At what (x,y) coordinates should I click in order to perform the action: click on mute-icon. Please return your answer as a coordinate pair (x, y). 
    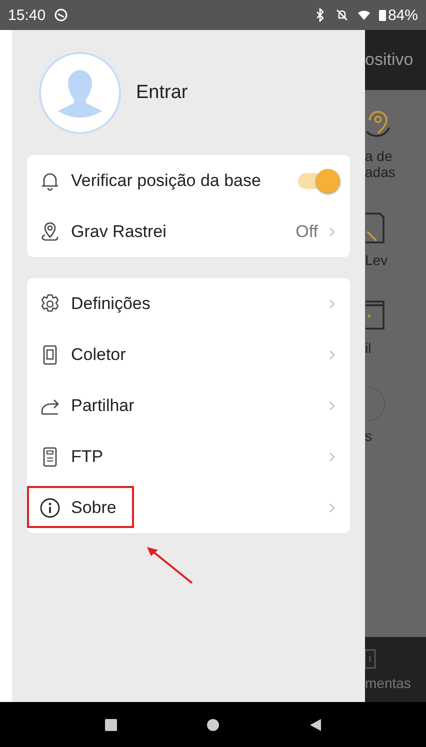
    Looking at the image, I should click on (341, 15).